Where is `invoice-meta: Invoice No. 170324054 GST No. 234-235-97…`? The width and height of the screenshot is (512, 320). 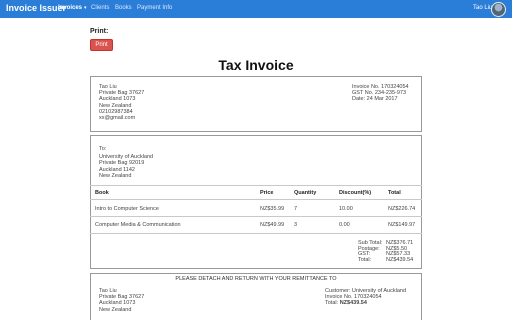 invoice-meta: Invoice No. 170324054 GST No. 234-235-97… is located at coordinates (380, 93).